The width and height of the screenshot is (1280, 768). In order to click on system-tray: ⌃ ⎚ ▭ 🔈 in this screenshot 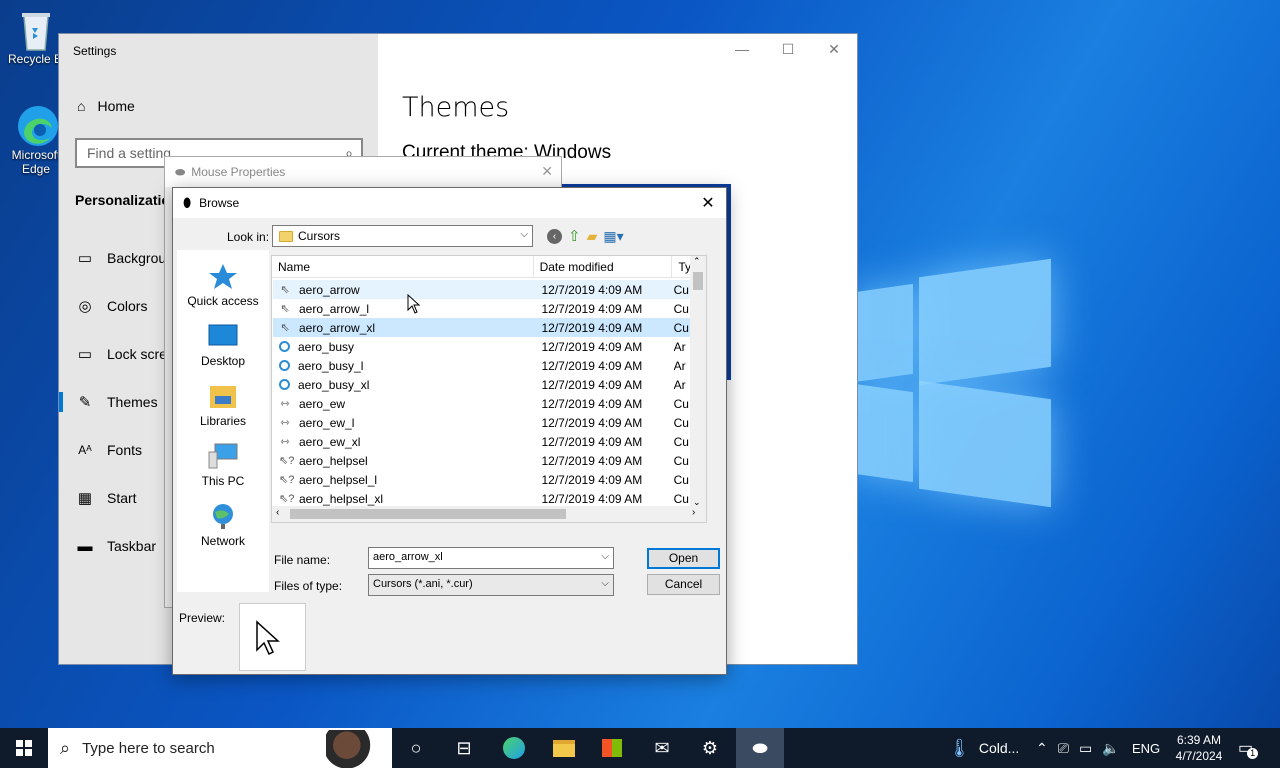, I will do `click(1078, 748)`.